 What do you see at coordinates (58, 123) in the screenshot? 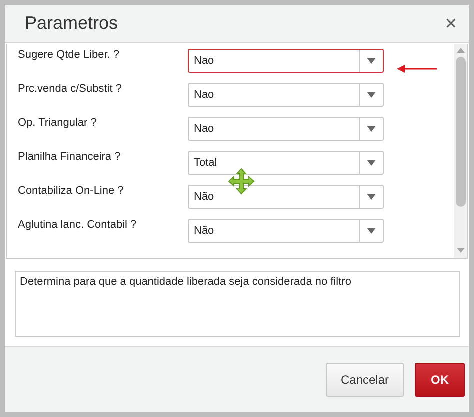
I see `parameter-label: Op. Triangular ?` at bounding box center [58, 123].